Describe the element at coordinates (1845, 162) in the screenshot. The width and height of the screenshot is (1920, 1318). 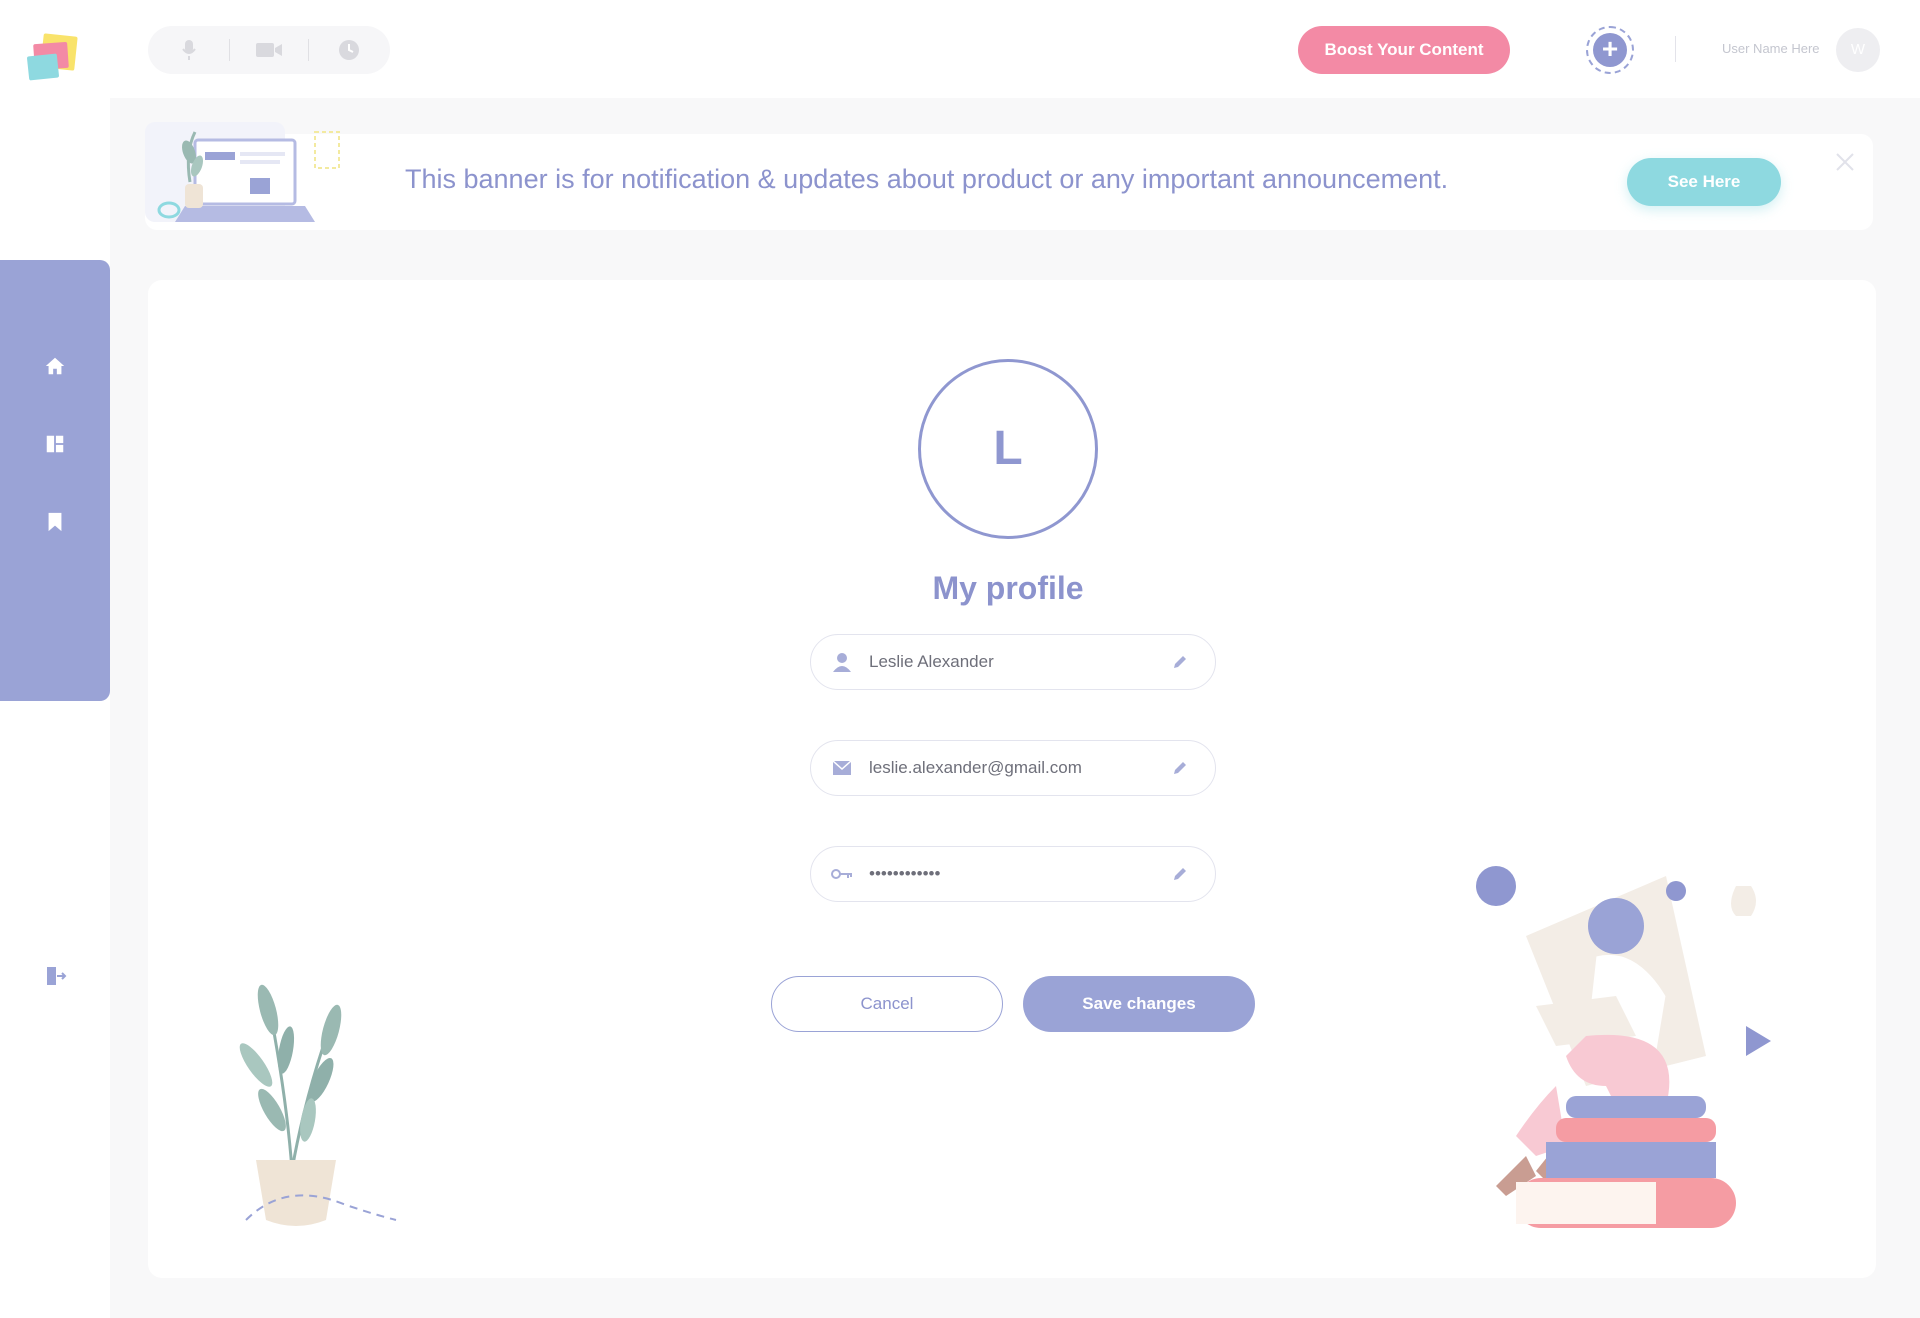
I see `close-icon` at that location.